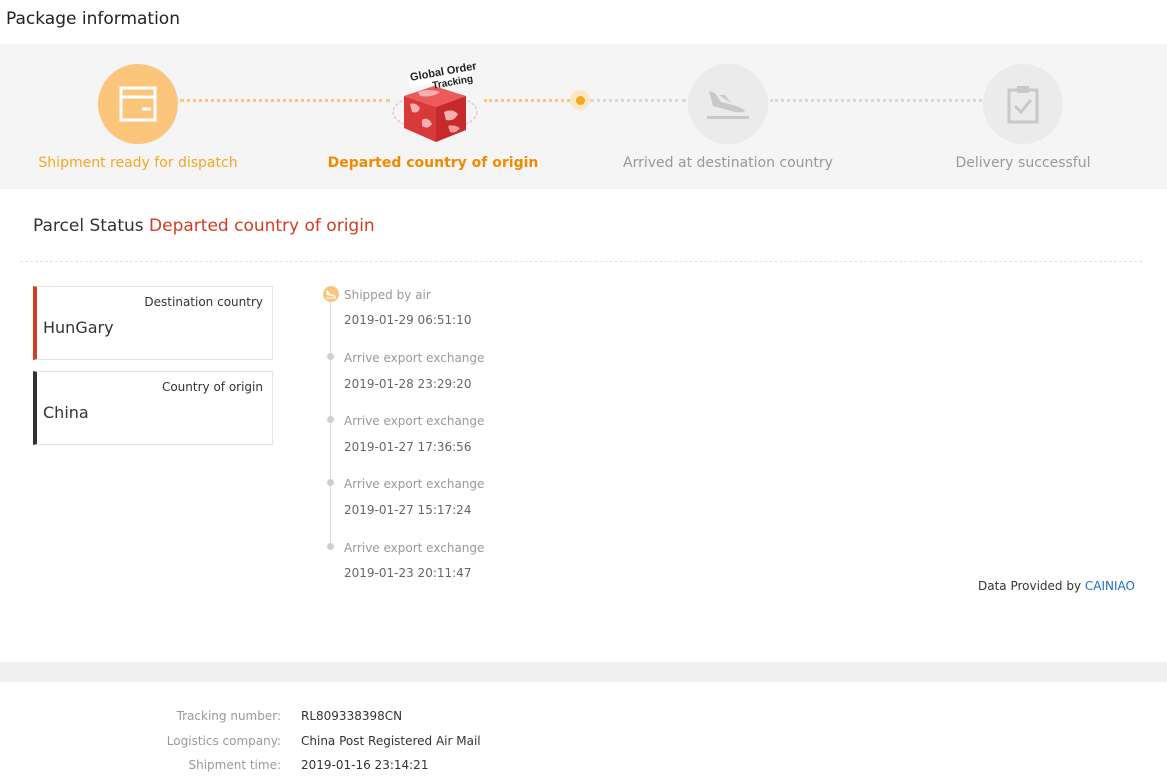 The height and width of the screenshot is (781, 1167). I want to click on event-time: 2019-01-29 06:51:10, so click(408, 320).